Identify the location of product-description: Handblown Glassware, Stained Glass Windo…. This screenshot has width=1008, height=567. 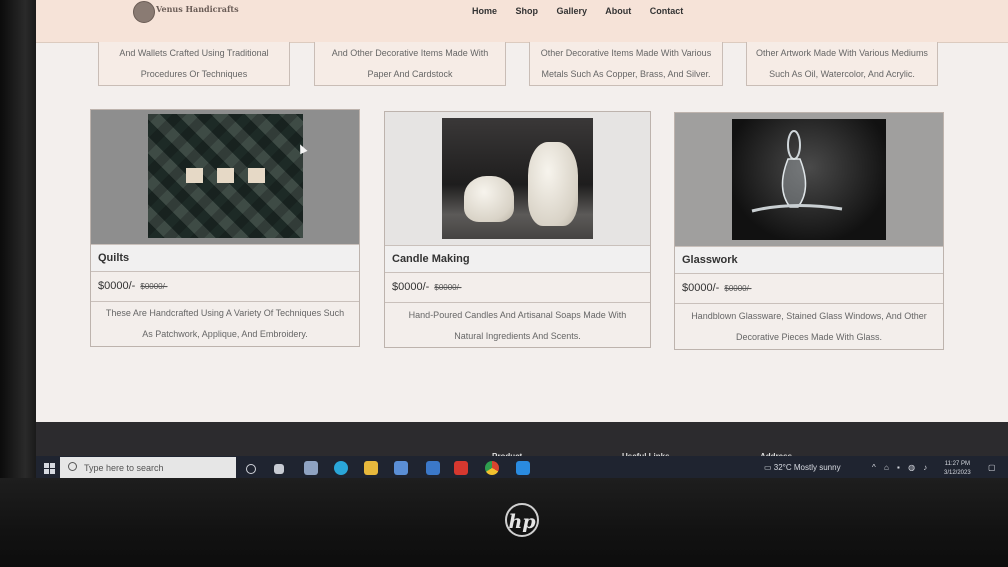
(809, 327).